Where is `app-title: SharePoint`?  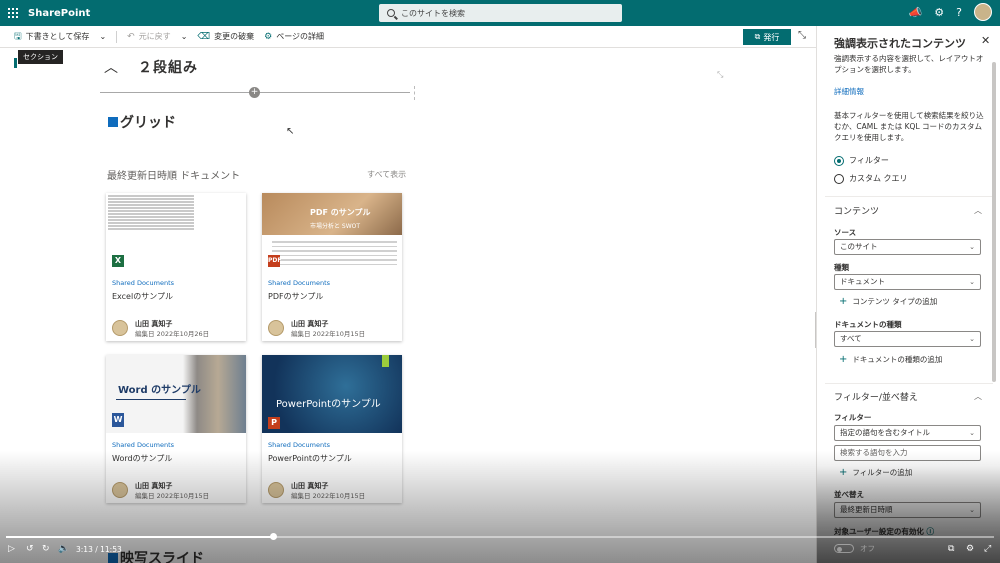 app-title: SharePoint is located at coordinates (59, 13).